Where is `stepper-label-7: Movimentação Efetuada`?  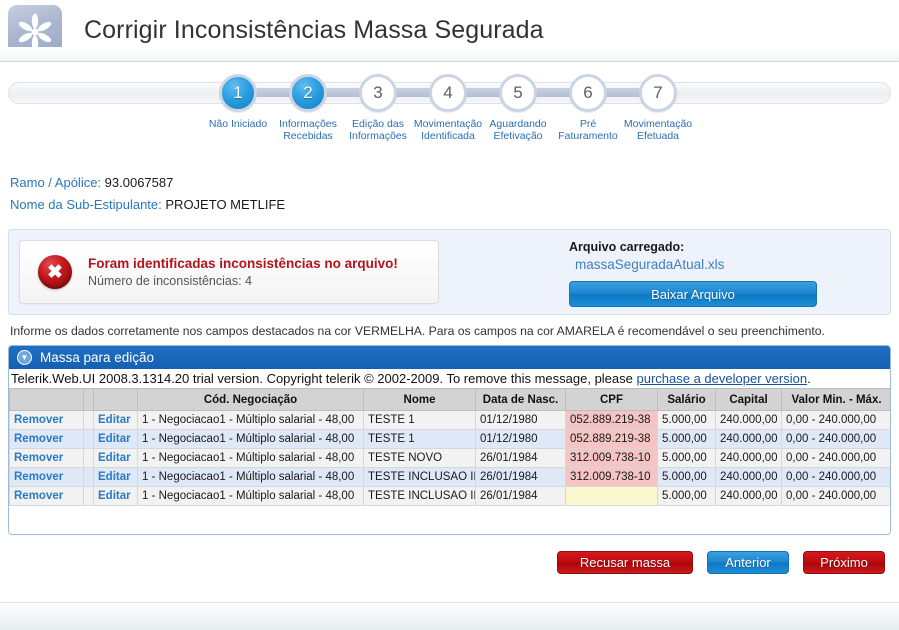
stepper-label-7: Movimentação Efetuada is located at coordinates (658, 130).